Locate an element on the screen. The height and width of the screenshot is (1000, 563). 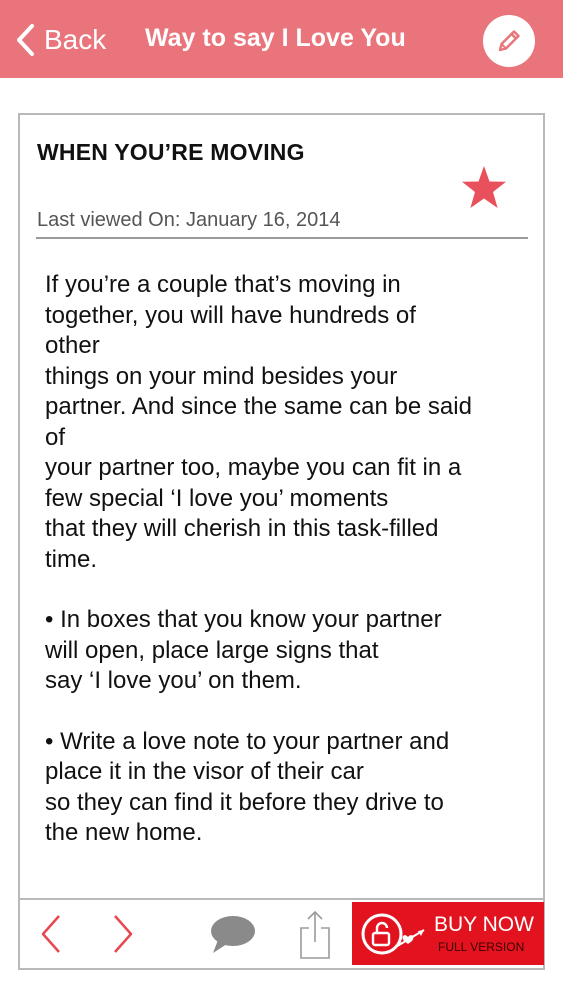
star-icon is located at coordinates (484, 187).